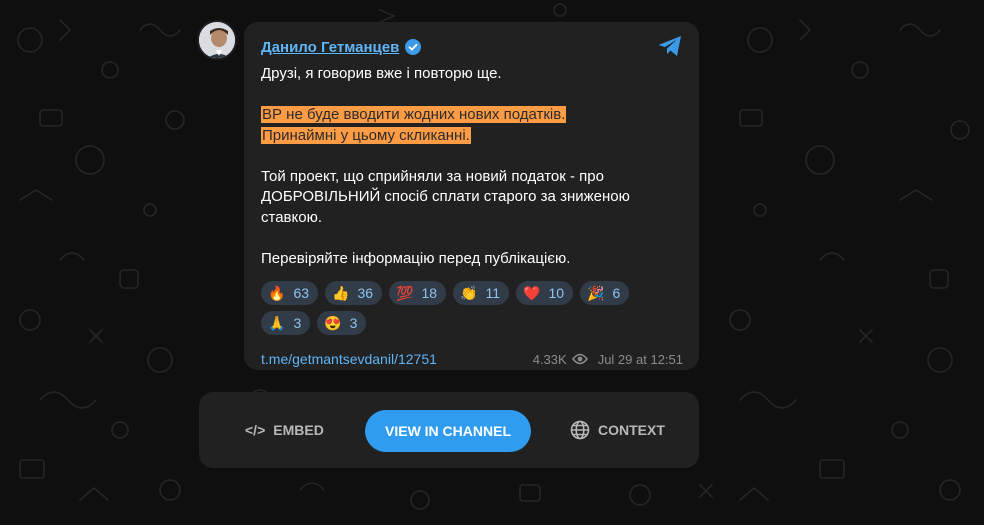 Image resolution: width=984 pixels, height=525 pixels. What do you see at coordinates (330, 47) in the screenshot?
I see `author-name-link: Данило Гетманцев` at bounding box center [330, 47].